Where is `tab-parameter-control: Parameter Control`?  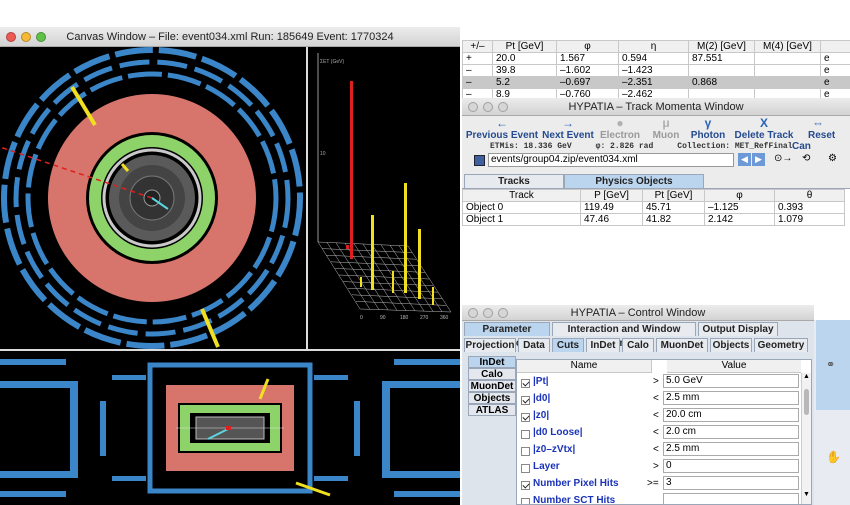
tab-parameter-control: Parameter Control is located at coordinates (507, 335).